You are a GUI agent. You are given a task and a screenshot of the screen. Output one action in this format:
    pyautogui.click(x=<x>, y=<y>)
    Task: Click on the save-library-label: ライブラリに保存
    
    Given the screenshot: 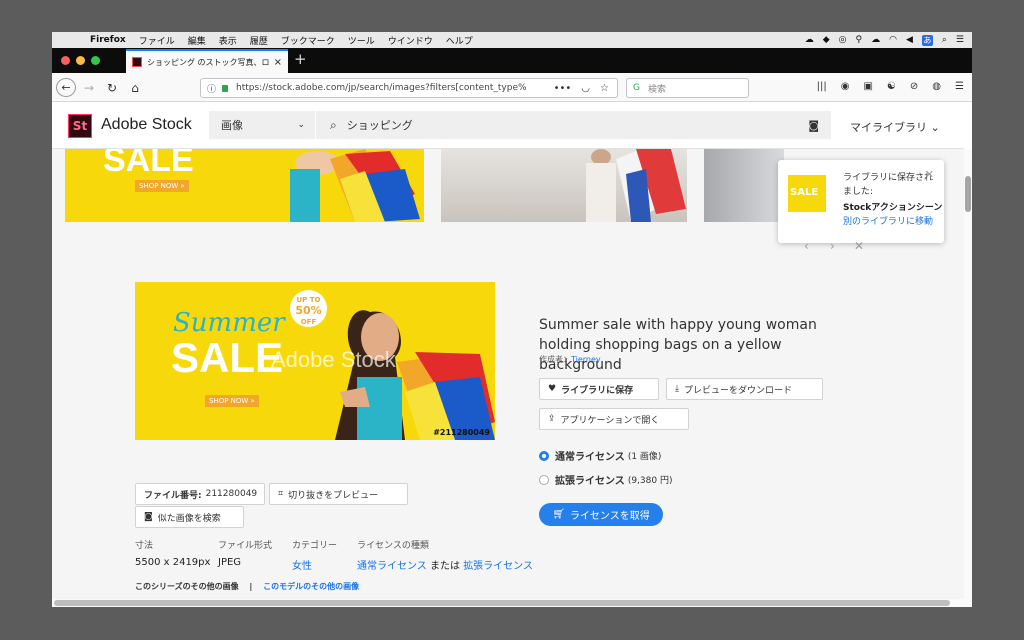 What is the action you would take?
    pyautogui.click(x=597, y=390)
    